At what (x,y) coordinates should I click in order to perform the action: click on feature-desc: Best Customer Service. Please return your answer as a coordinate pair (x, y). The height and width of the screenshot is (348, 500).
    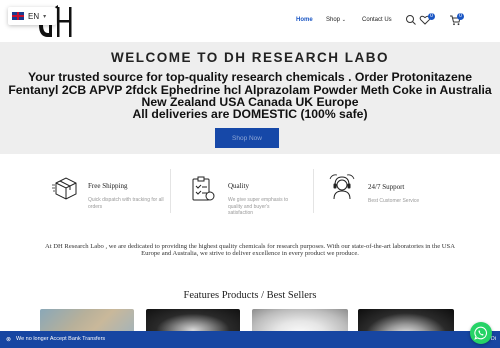
    Looking at the image, I should click on (394, 201).